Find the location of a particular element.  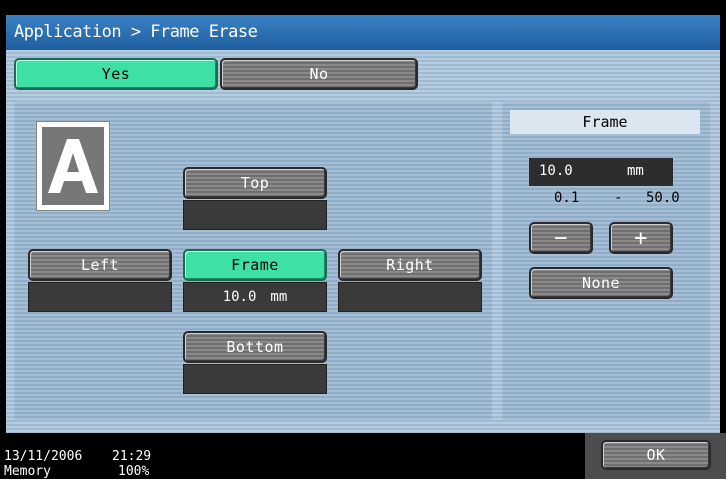

range-min: 0.1 is located at coordinates (567, 198).